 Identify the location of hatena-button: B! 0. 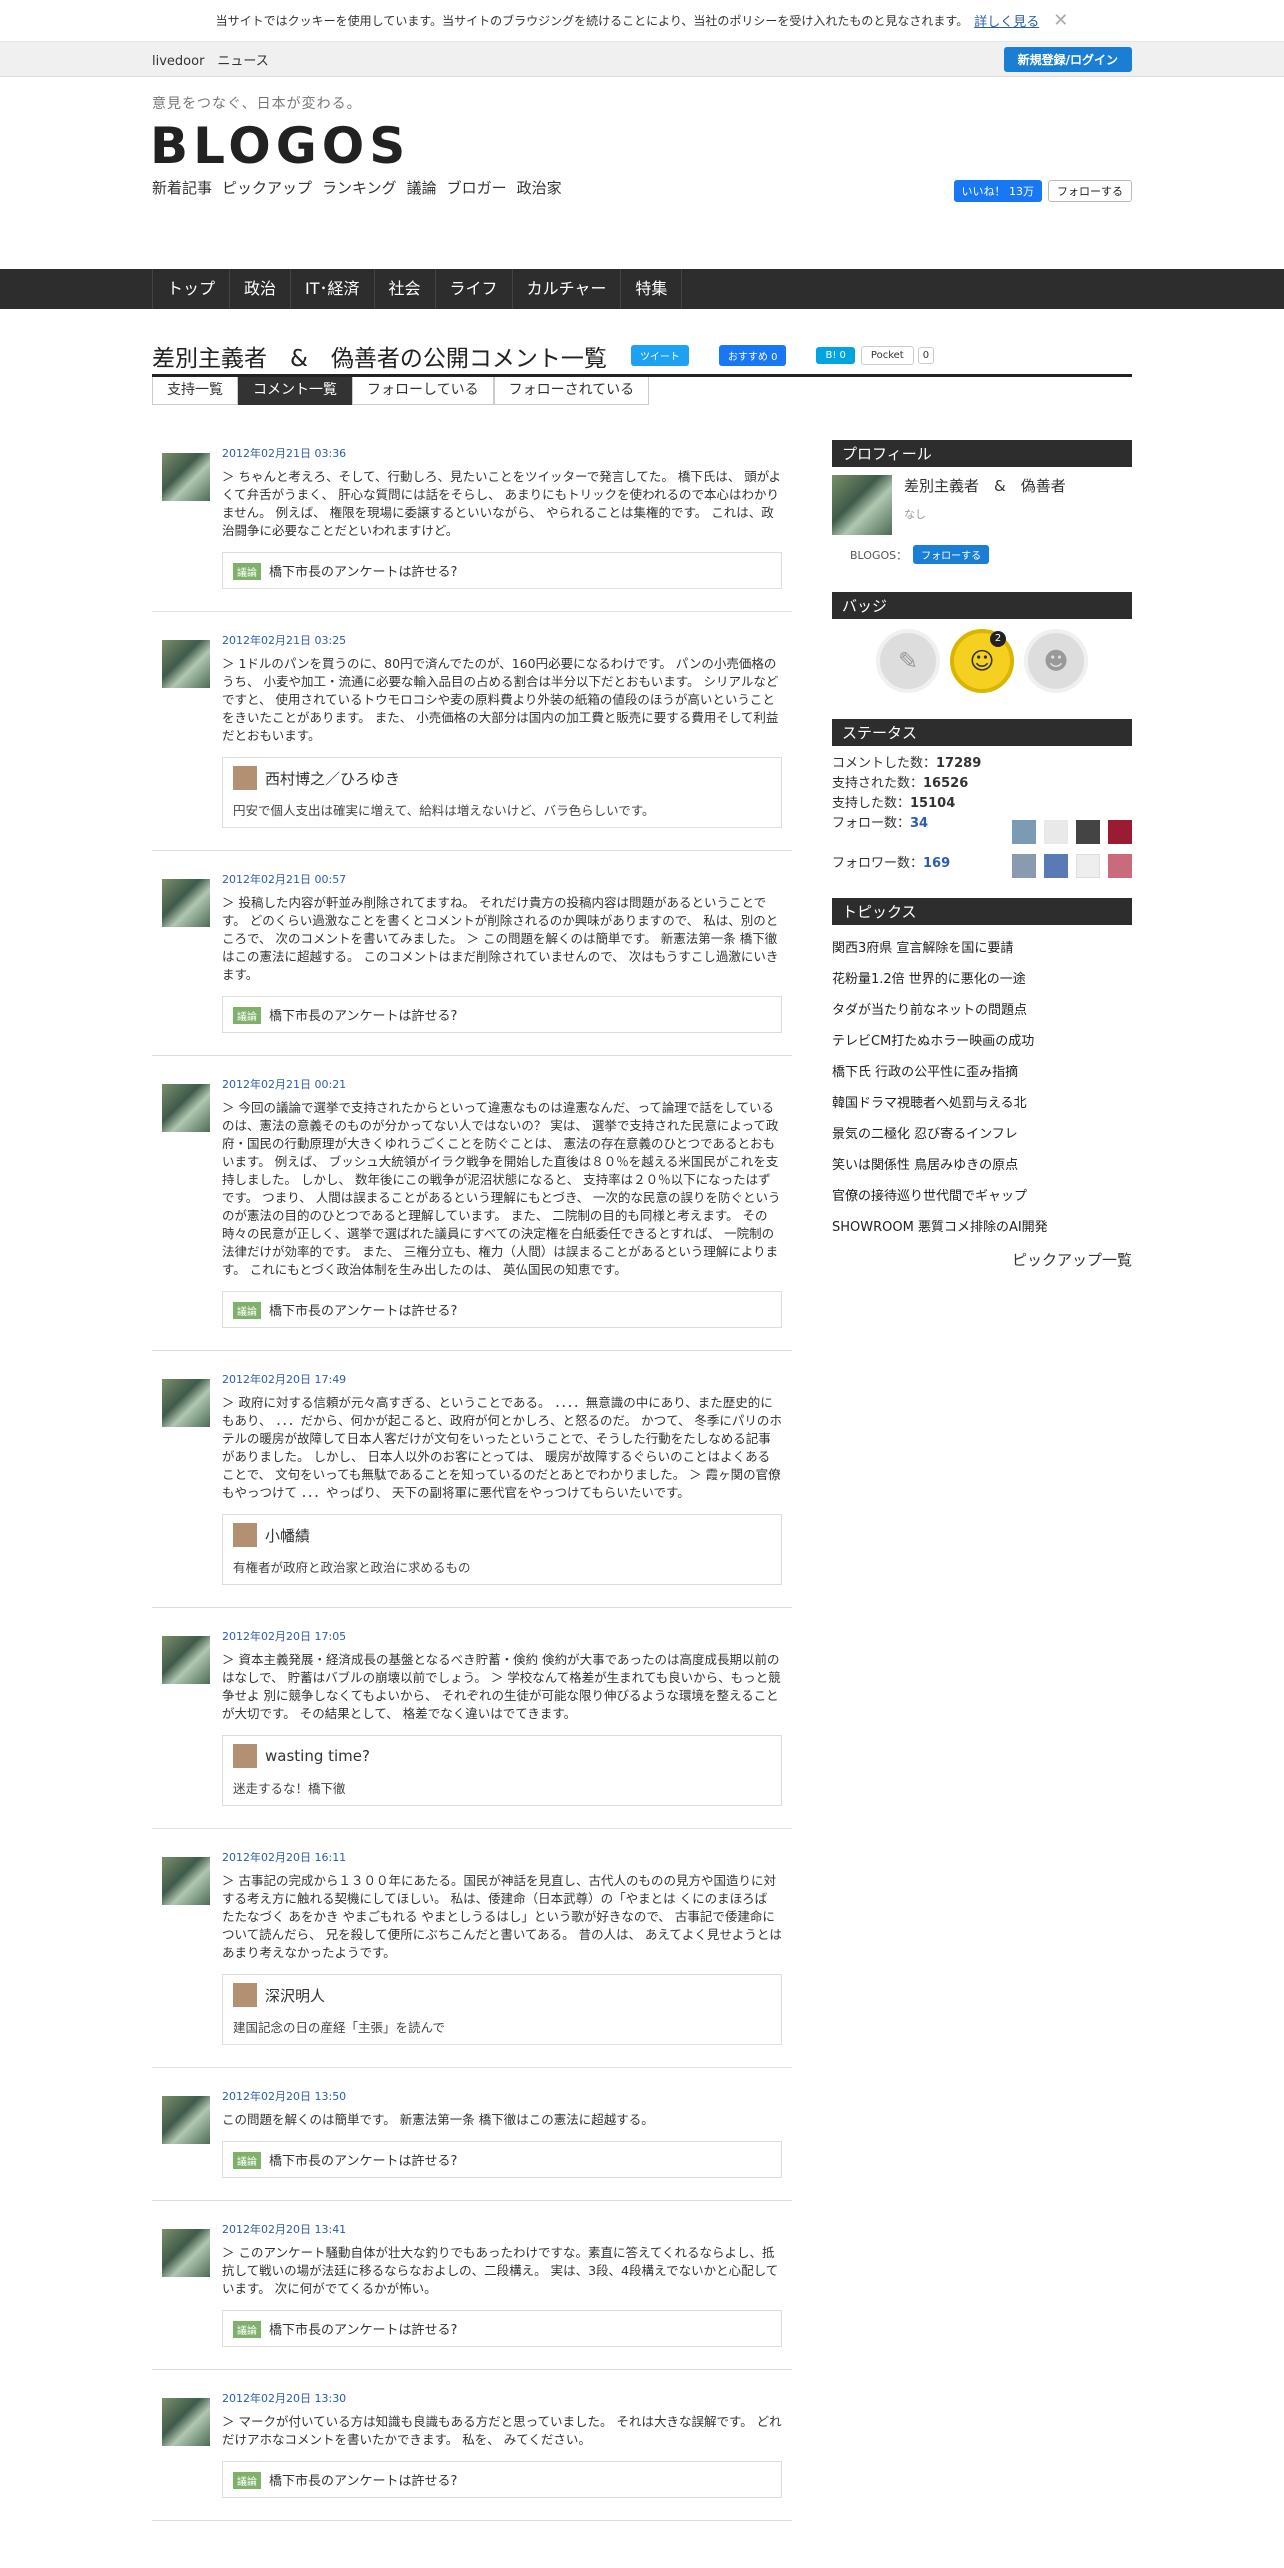
(835, 355).